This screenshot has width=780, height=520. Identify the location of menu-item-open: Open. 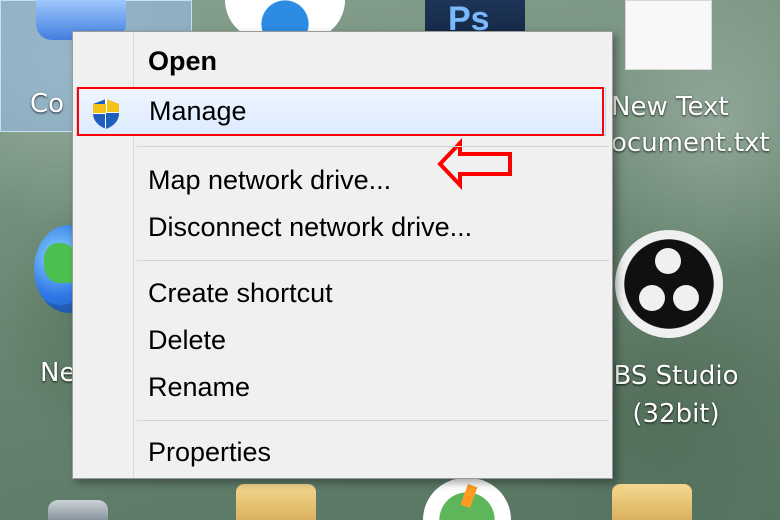
(341, 63).